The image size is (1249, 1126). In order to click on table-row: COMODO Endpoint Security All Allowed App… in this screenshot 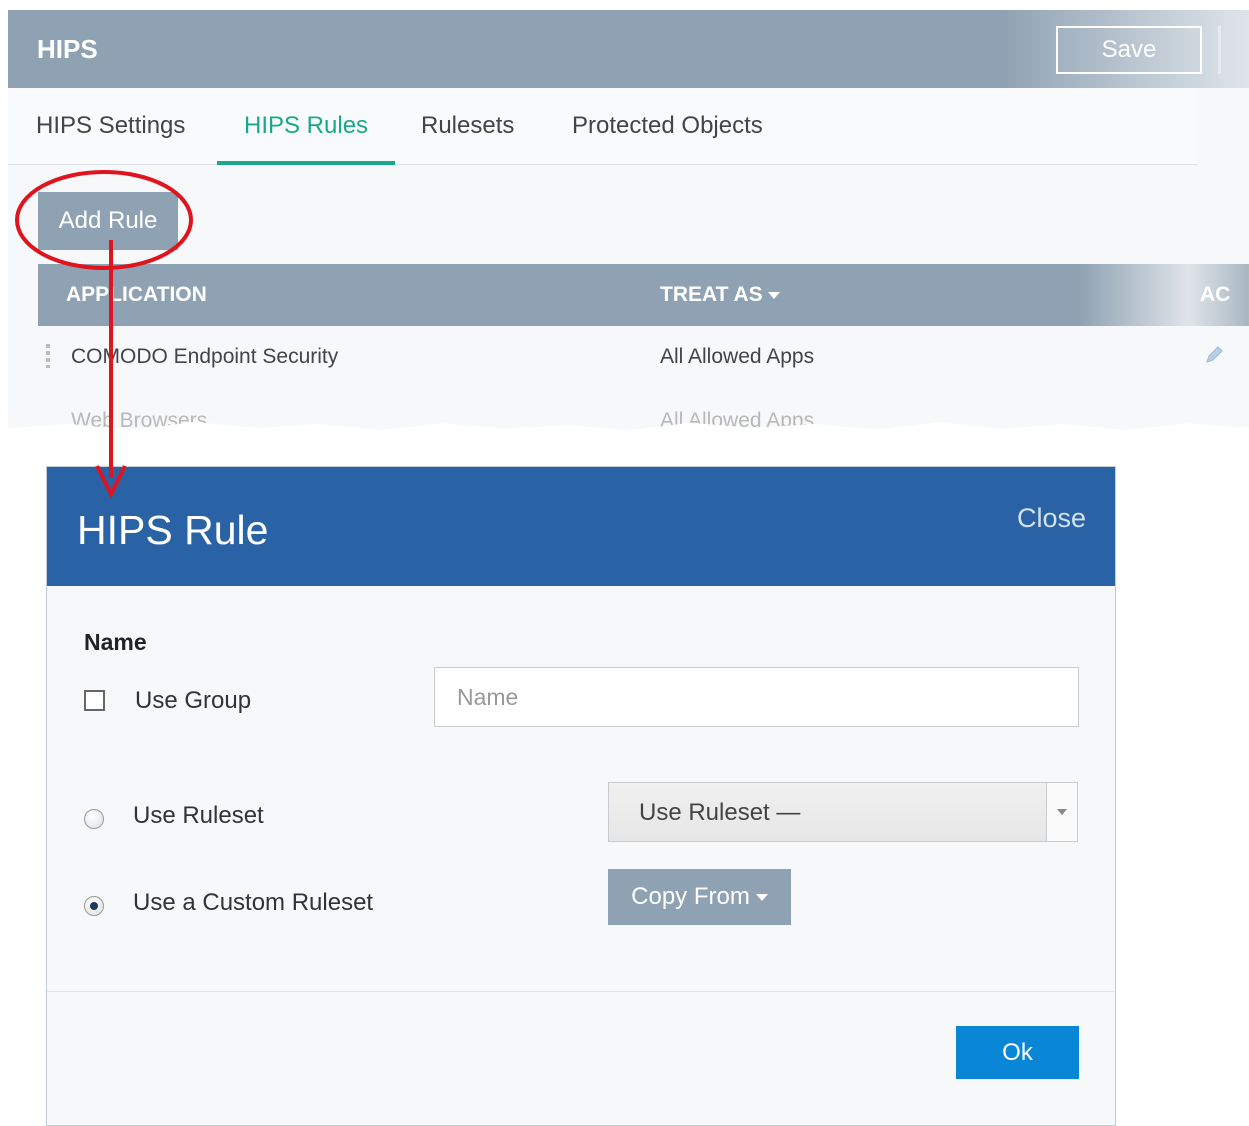, I will do `click(643, 357)`.